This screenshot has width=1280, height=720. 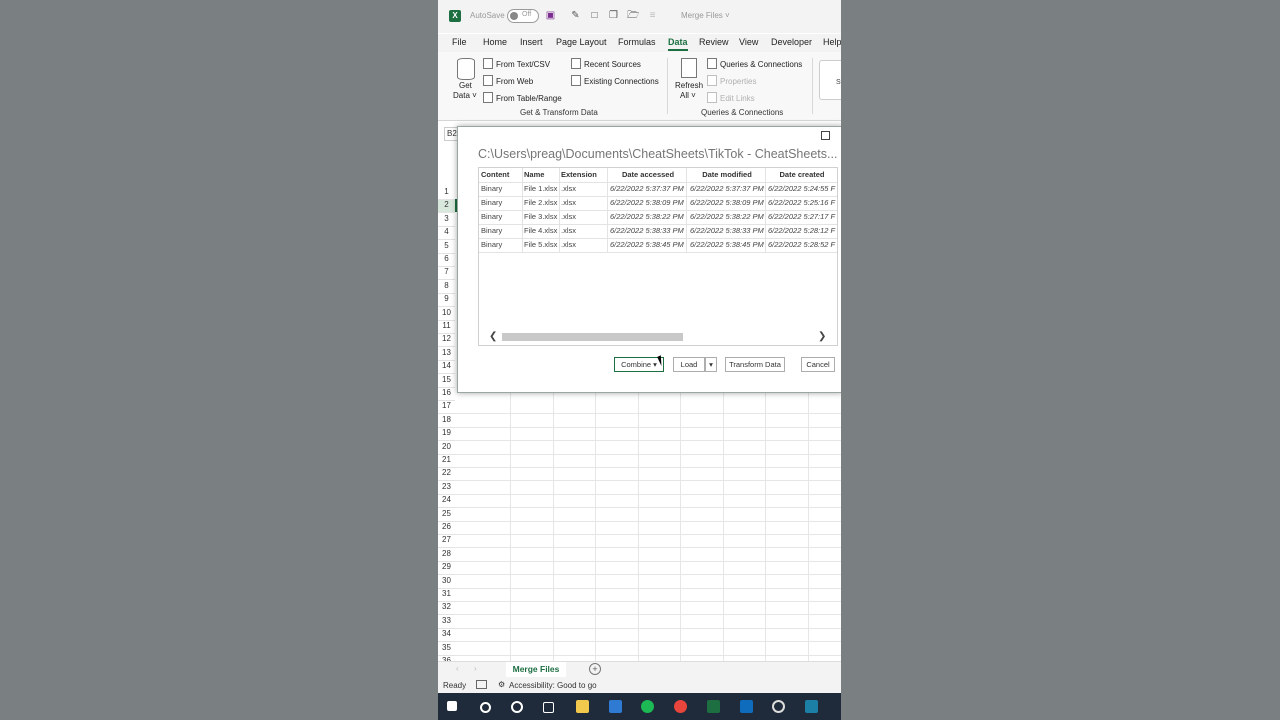 What do you see at coordinates (689, 85) in the screenshot?
I see `refresh-all-label: Refresh` at bounding box center [689, 85].